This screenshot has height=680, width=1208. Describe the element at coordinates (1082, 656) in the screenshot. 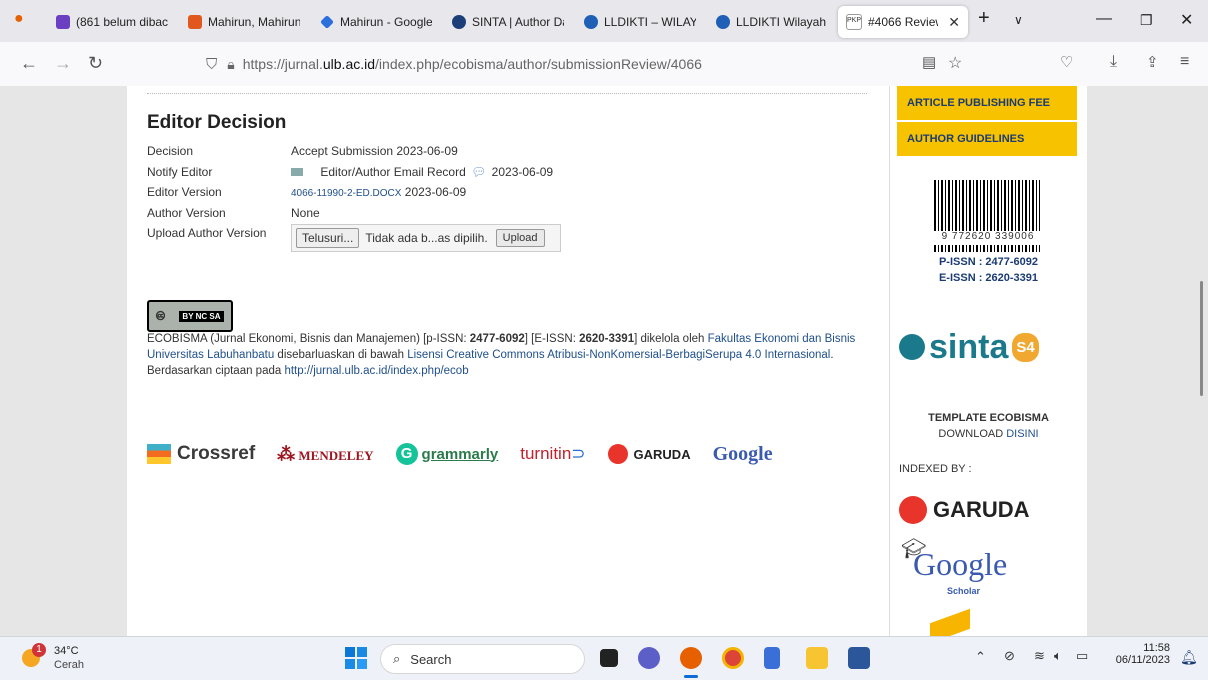

I see `battery-icon: ▭` at that location.